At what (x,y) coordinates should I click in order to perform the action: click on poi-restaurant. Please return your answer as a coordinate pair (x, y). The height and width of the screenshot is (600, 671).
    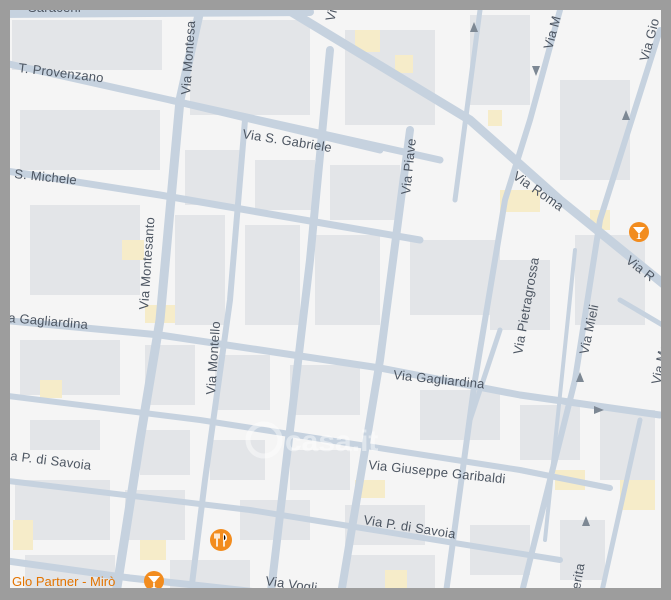
    Looking at the image, I should click on (221, 540).